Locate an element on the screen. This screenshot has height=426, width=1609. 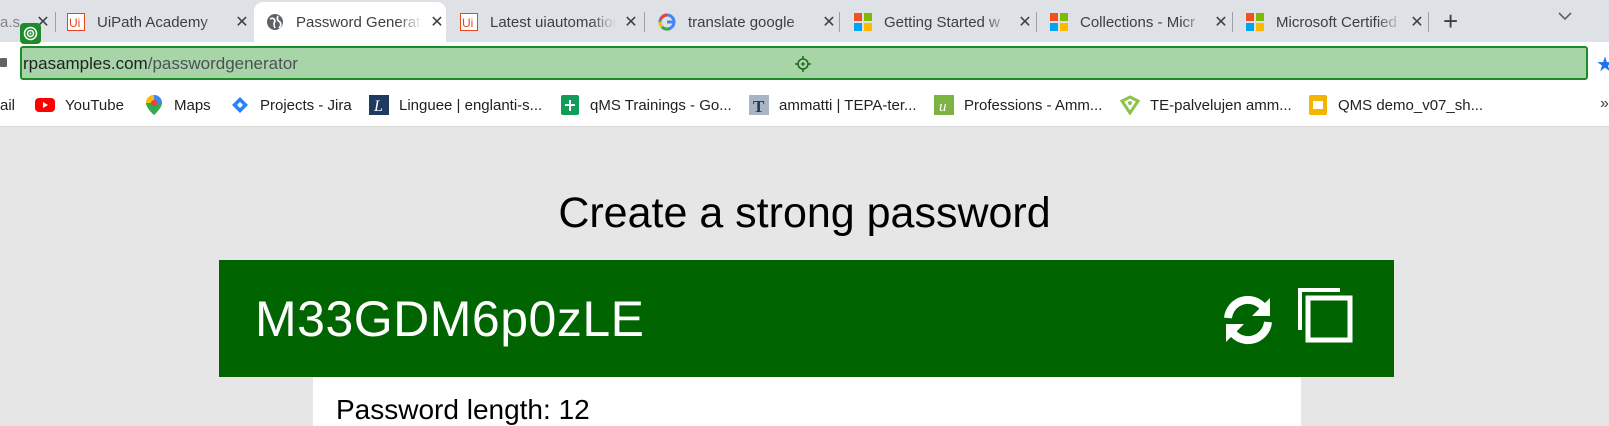
tab-title: Microsoft Certified is located at coordinates (1336, 22).